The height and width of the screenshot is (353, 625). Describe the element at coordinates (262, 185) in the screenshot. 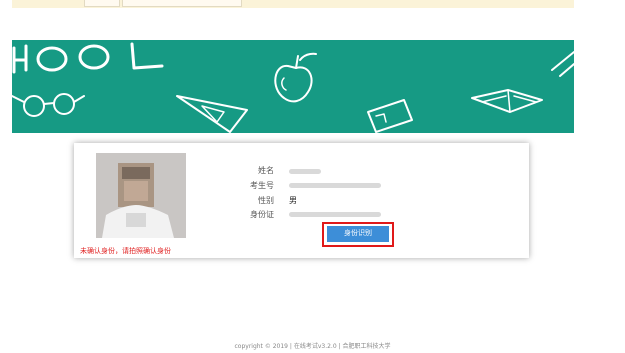

I see `exam-number-label: 考生号` at that location.